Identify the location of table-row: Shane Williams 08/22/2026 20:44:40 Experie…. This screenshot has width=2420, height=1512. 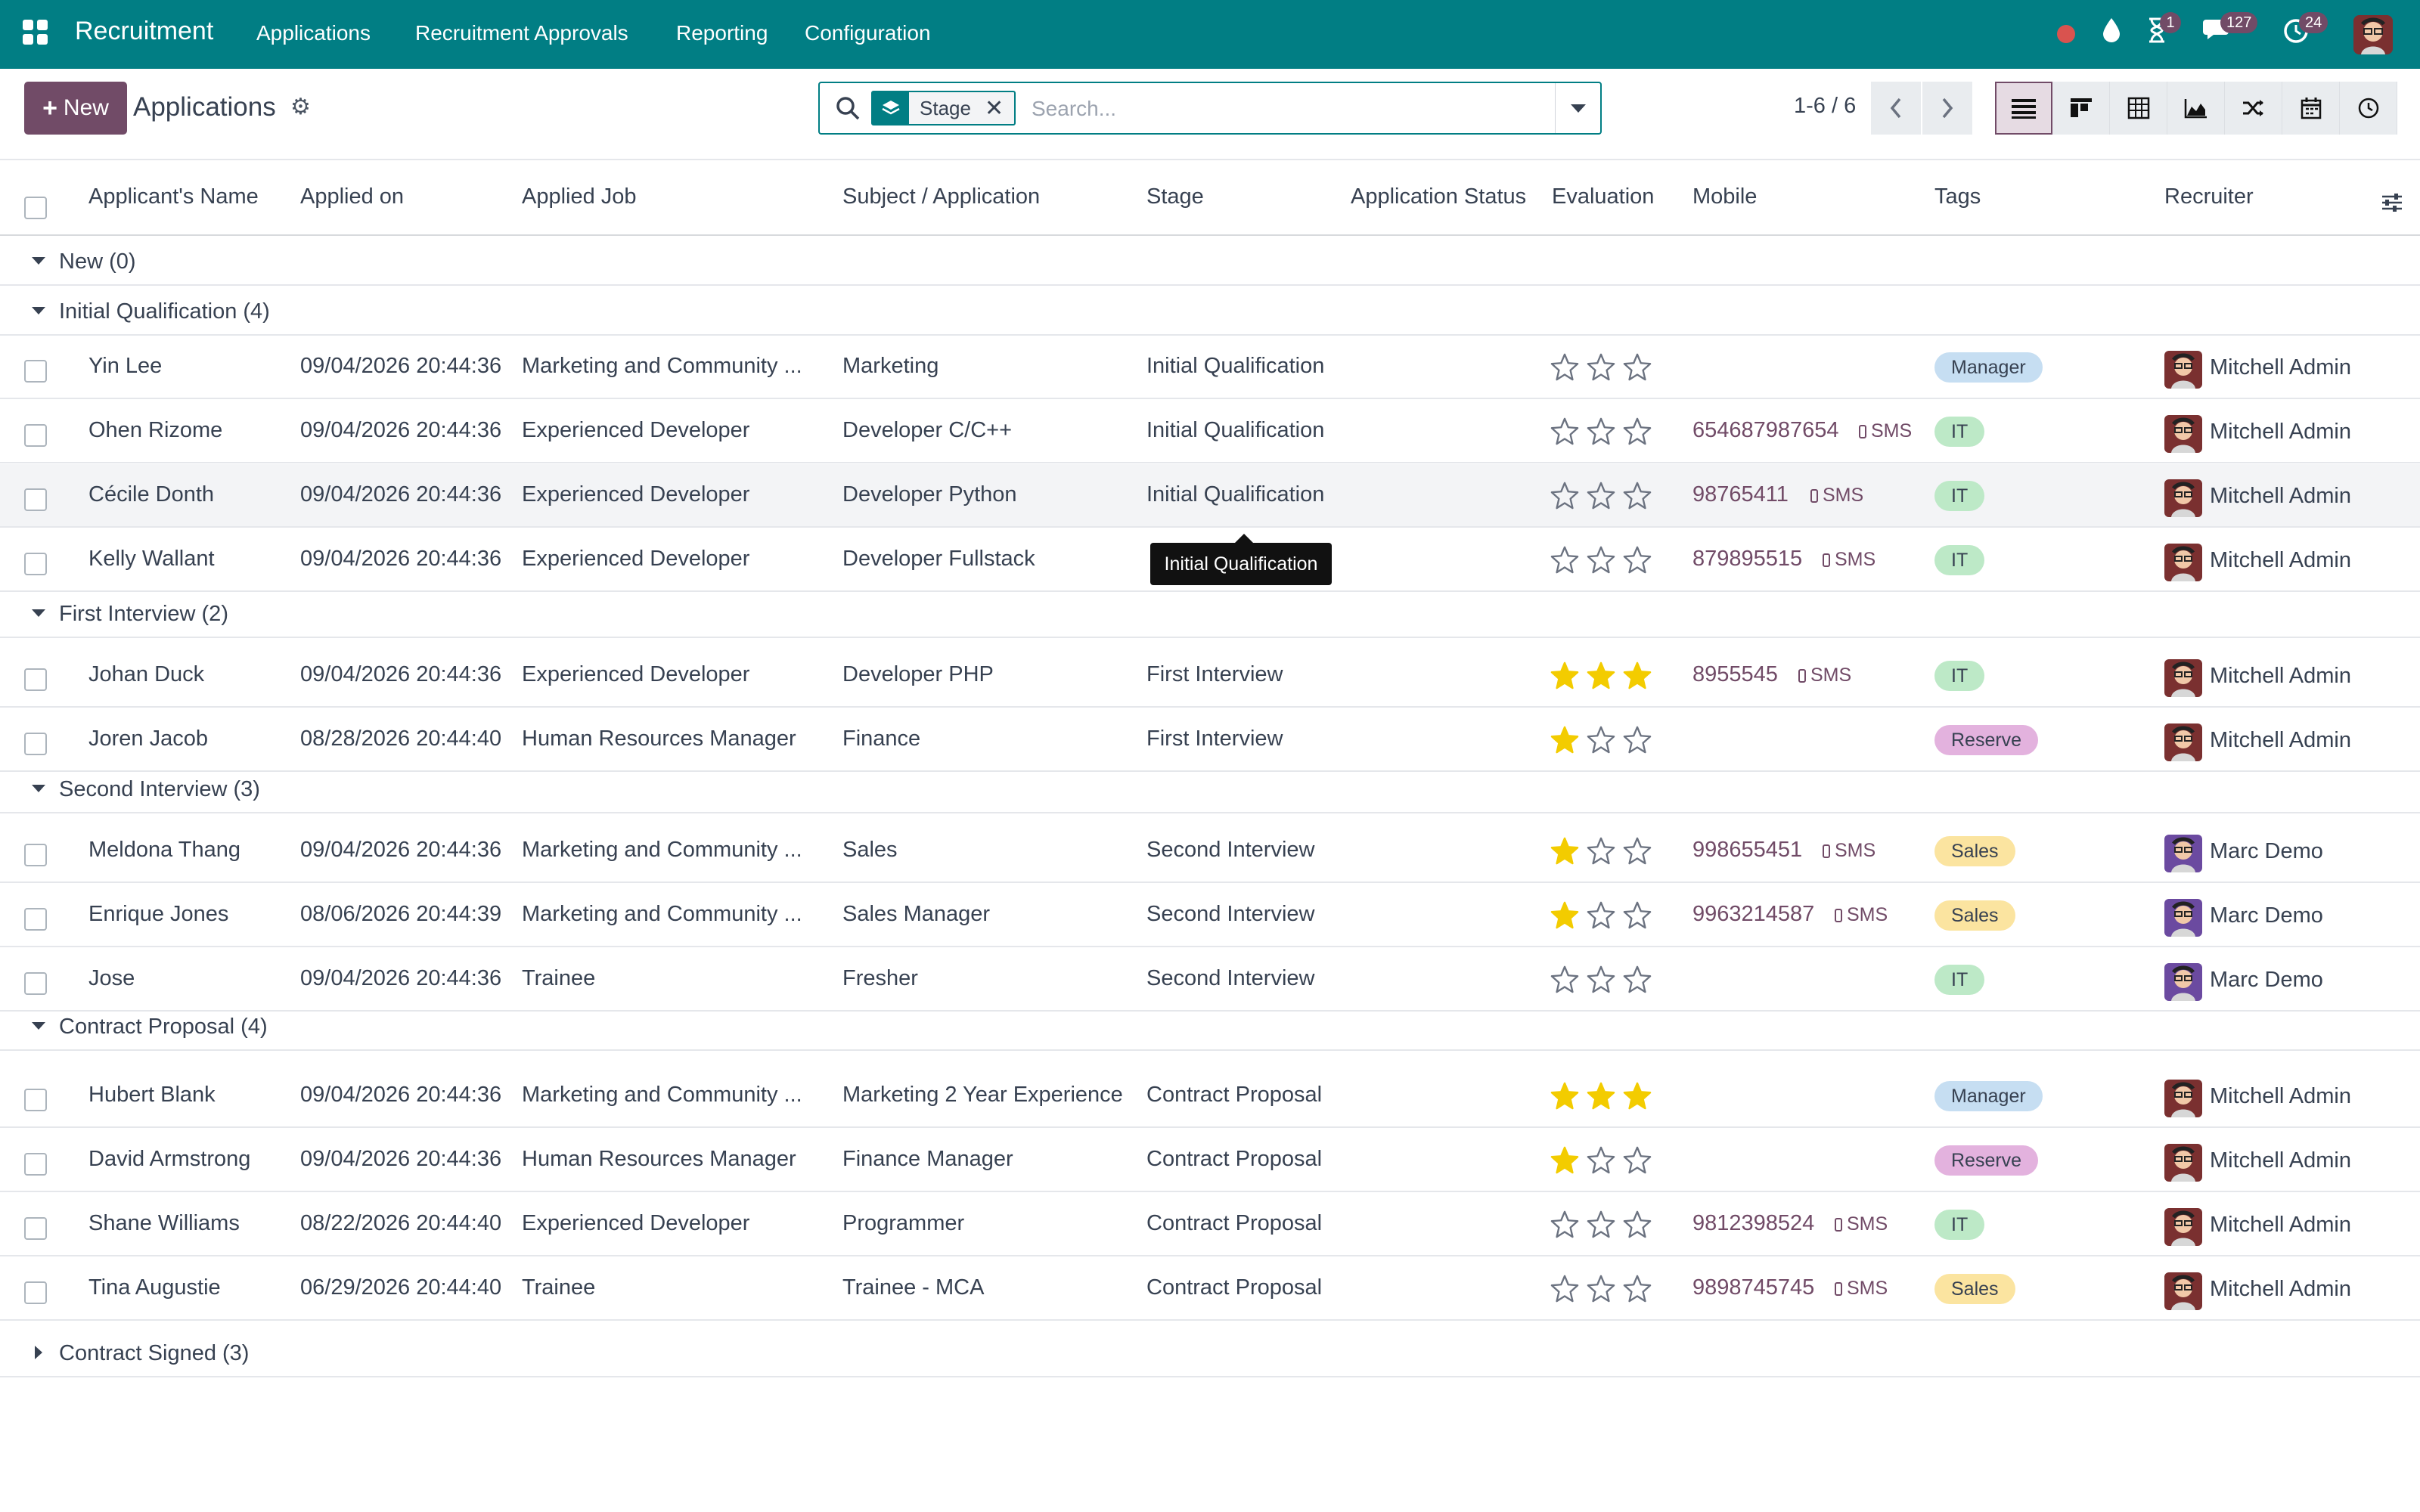
(1210, 1225).